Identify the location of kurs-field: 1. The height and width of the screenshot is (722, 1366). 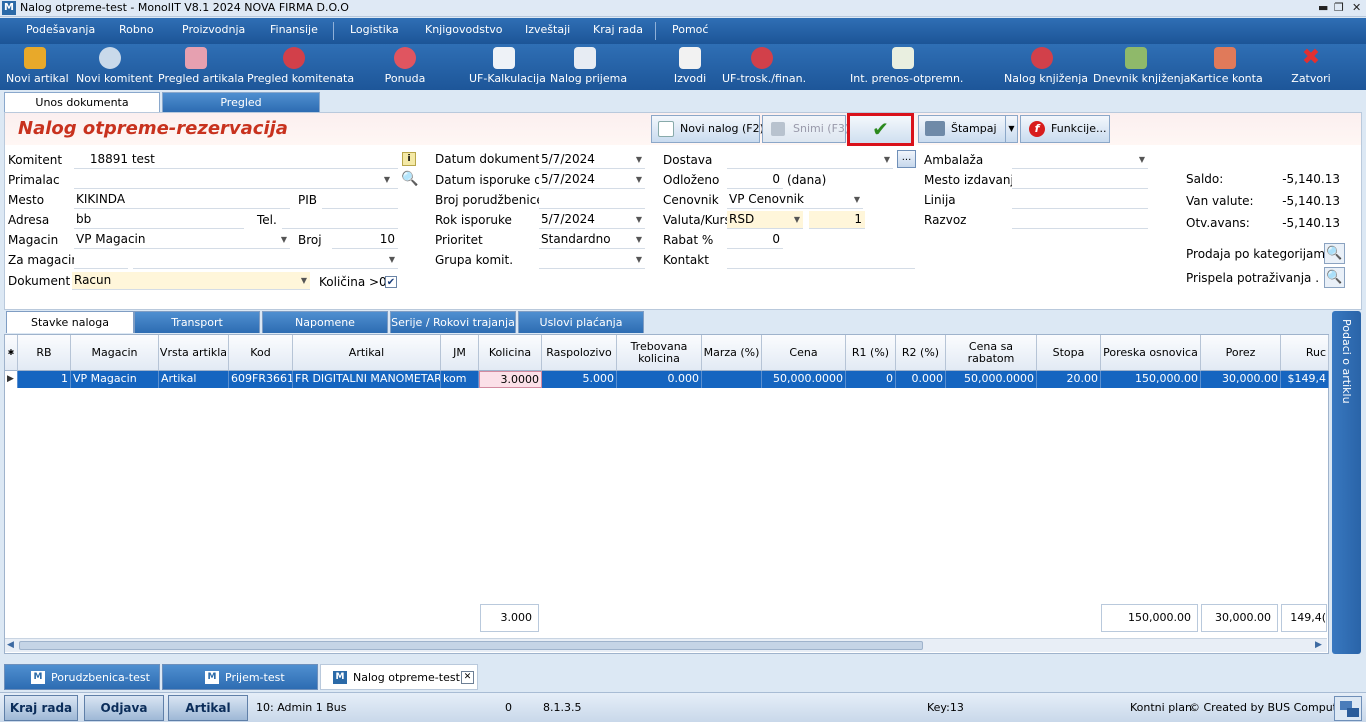
(837, 220).